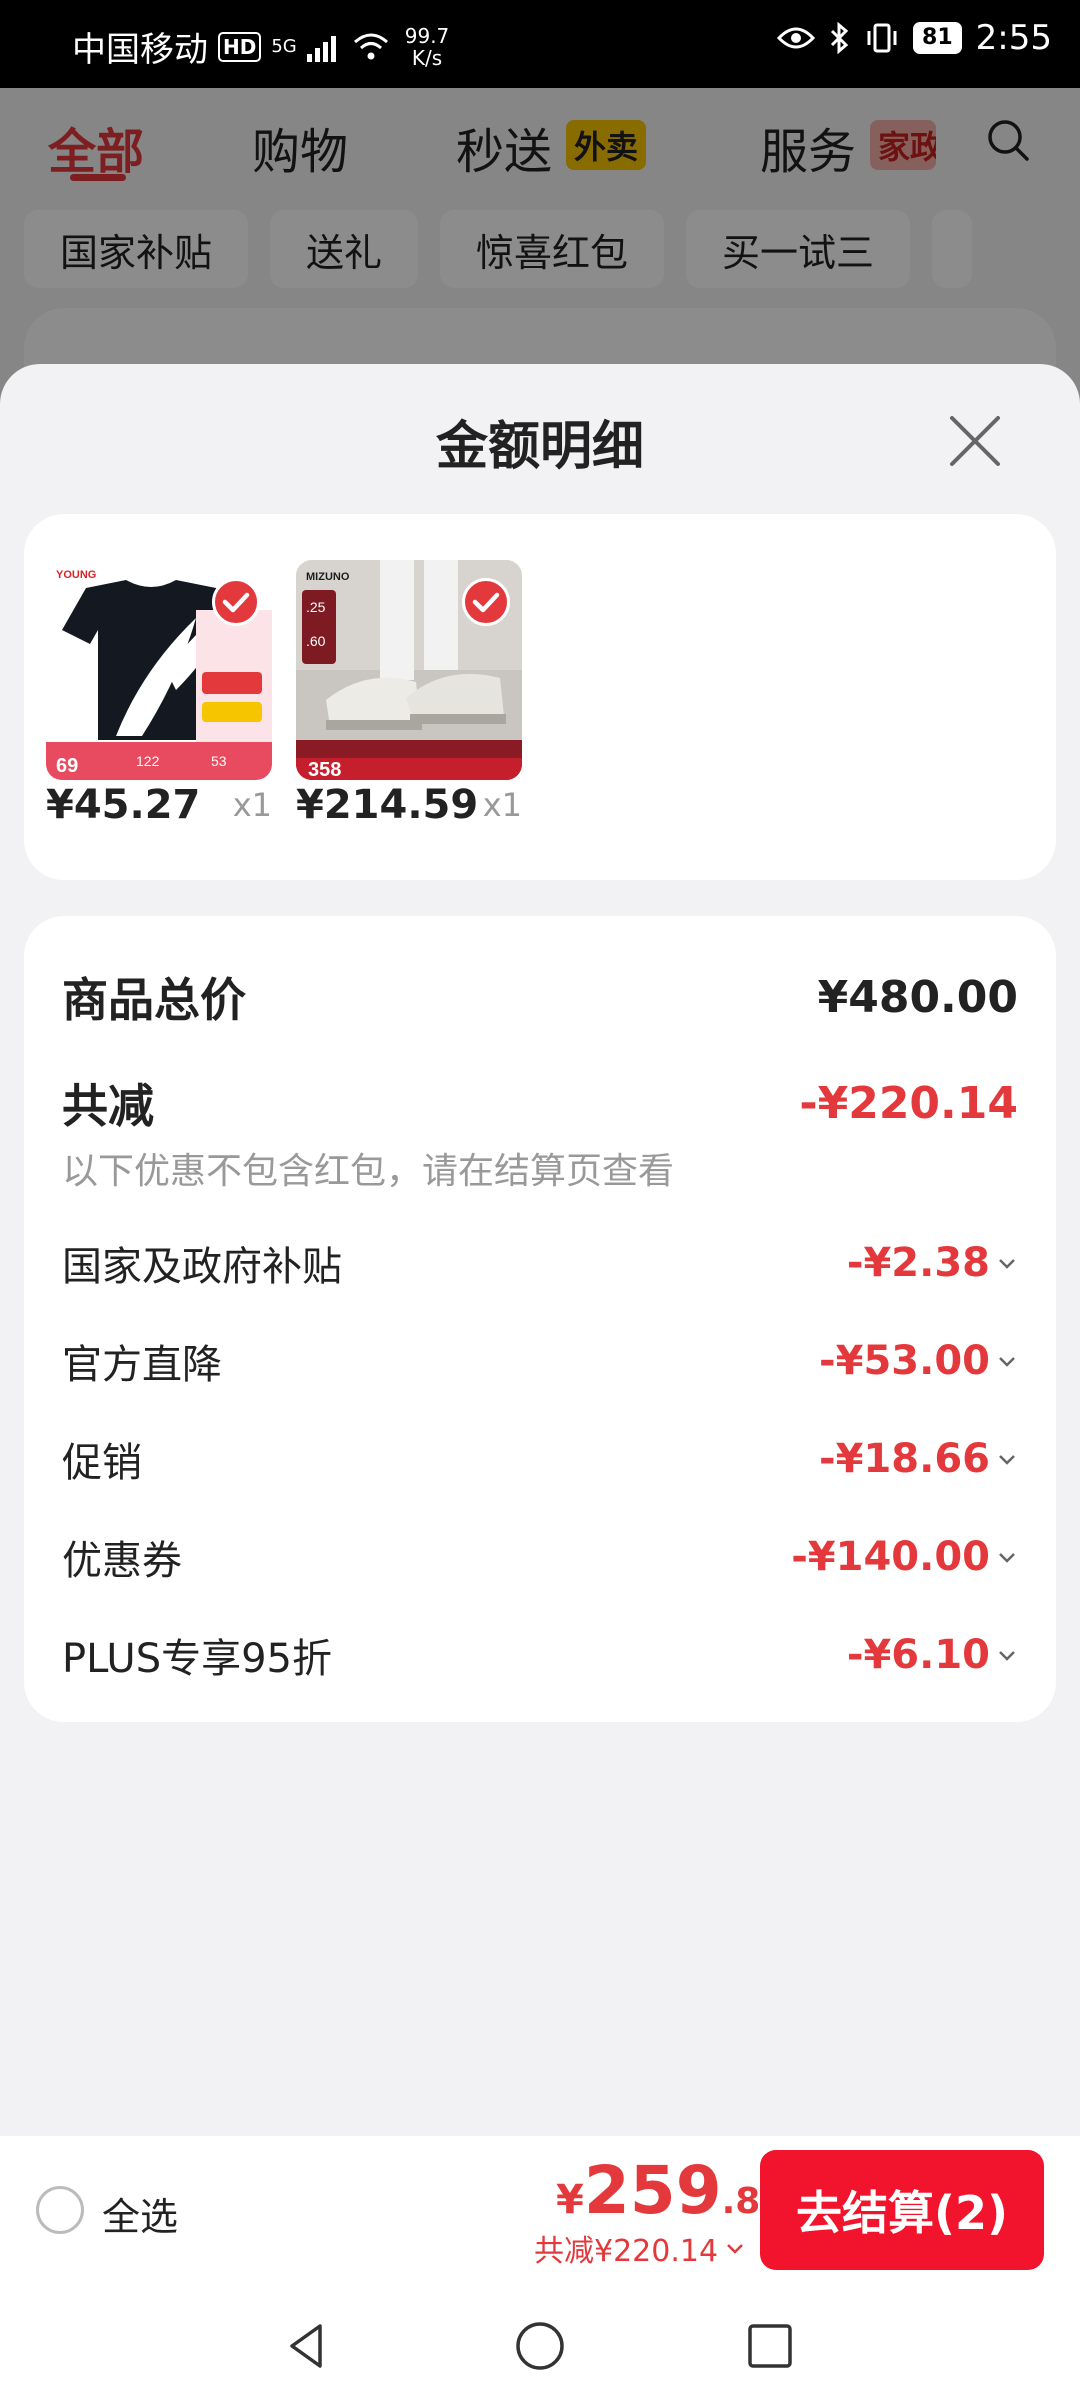 This screenshot has width=1080, height=2400. What do you see at coordinates (370, 46) in the screenshot?
I see `wifi-icon` at bounding box center [370, 46].